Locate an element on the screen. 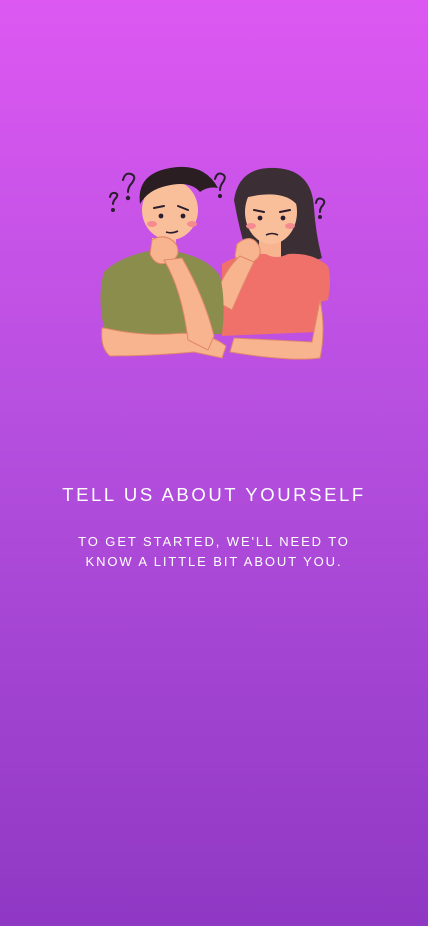 This screenshot has width=428, height=926. page-title: TELL US ABOUT YOURSELF is located at coordinates (214, 494).